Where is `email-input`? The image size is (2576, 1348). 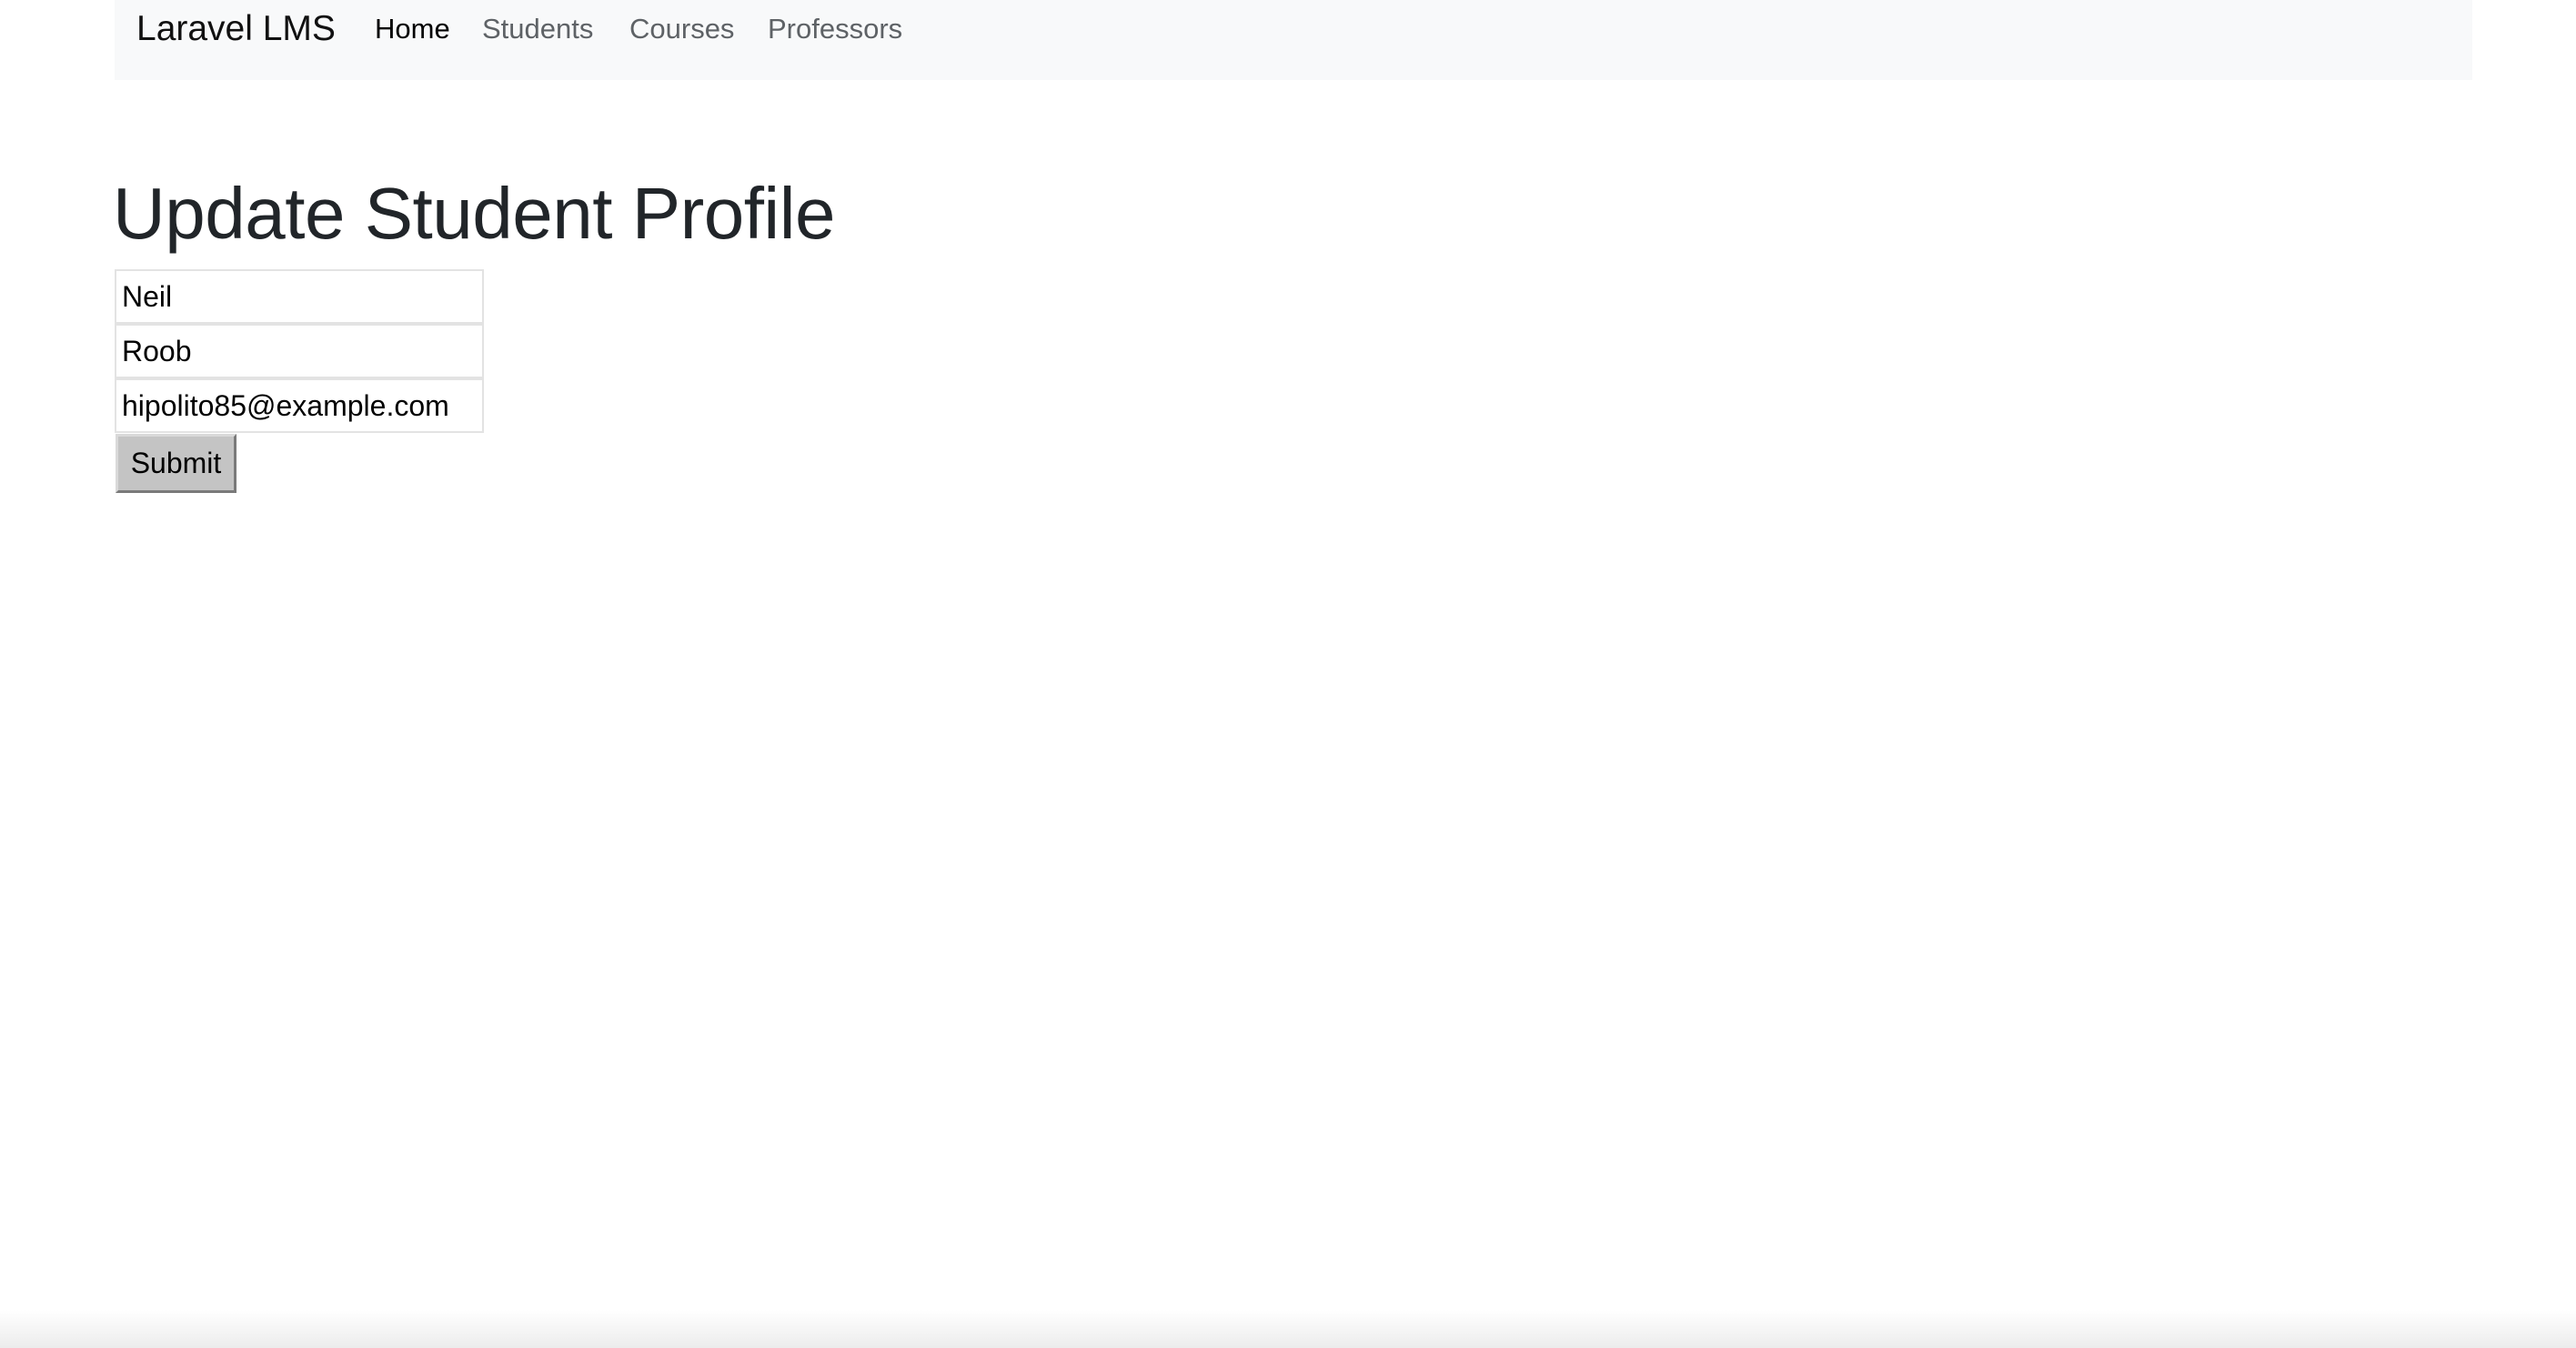
email-input is located at coordinates (299, 406).